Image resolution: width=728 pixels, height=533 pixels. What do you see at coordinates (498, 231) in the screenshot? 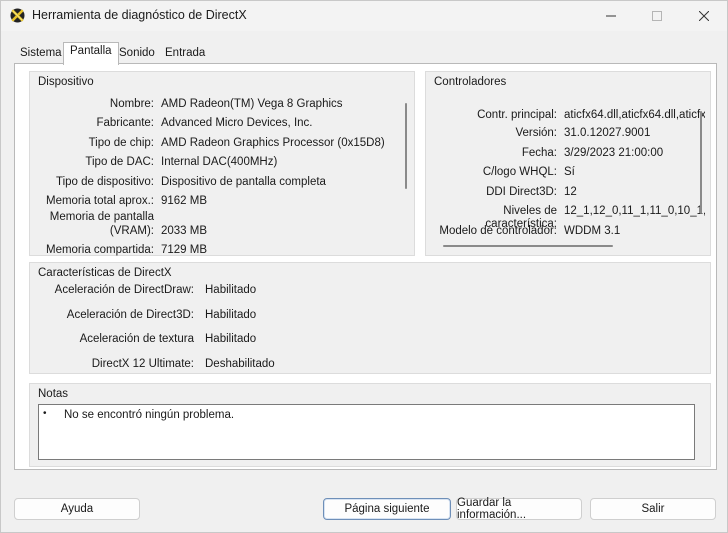
I see `drivers-row-label: Modelo de controlador:` at bounding box center [498, 231].